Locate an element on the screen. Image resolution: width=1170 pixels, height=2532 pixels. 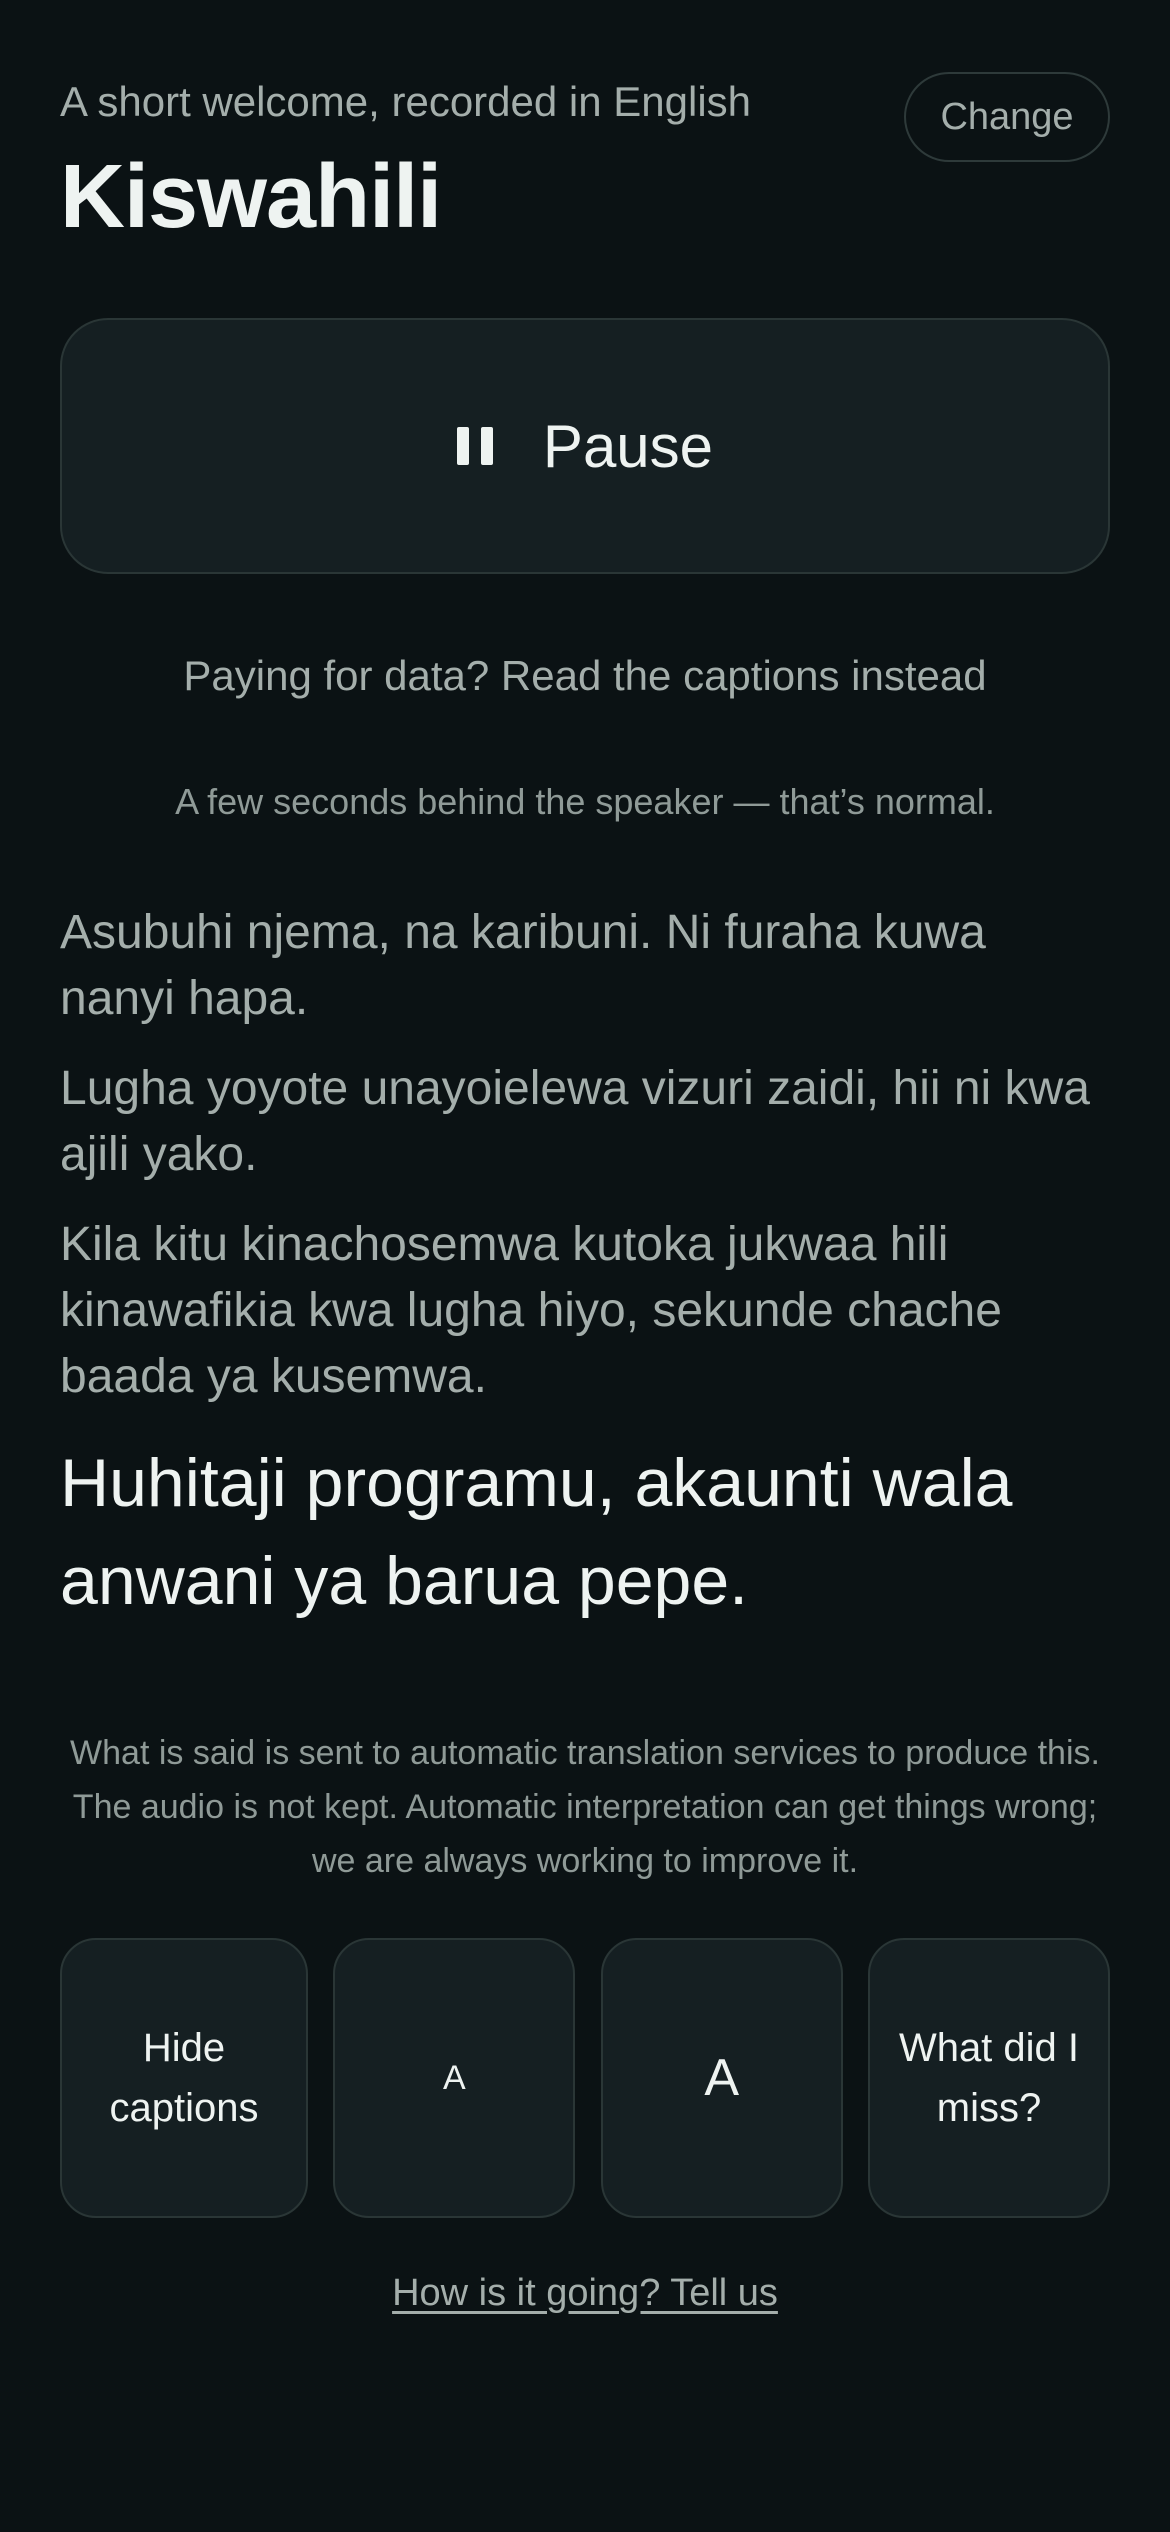
small-a-icon: A is located at coordinates (454, 2077).